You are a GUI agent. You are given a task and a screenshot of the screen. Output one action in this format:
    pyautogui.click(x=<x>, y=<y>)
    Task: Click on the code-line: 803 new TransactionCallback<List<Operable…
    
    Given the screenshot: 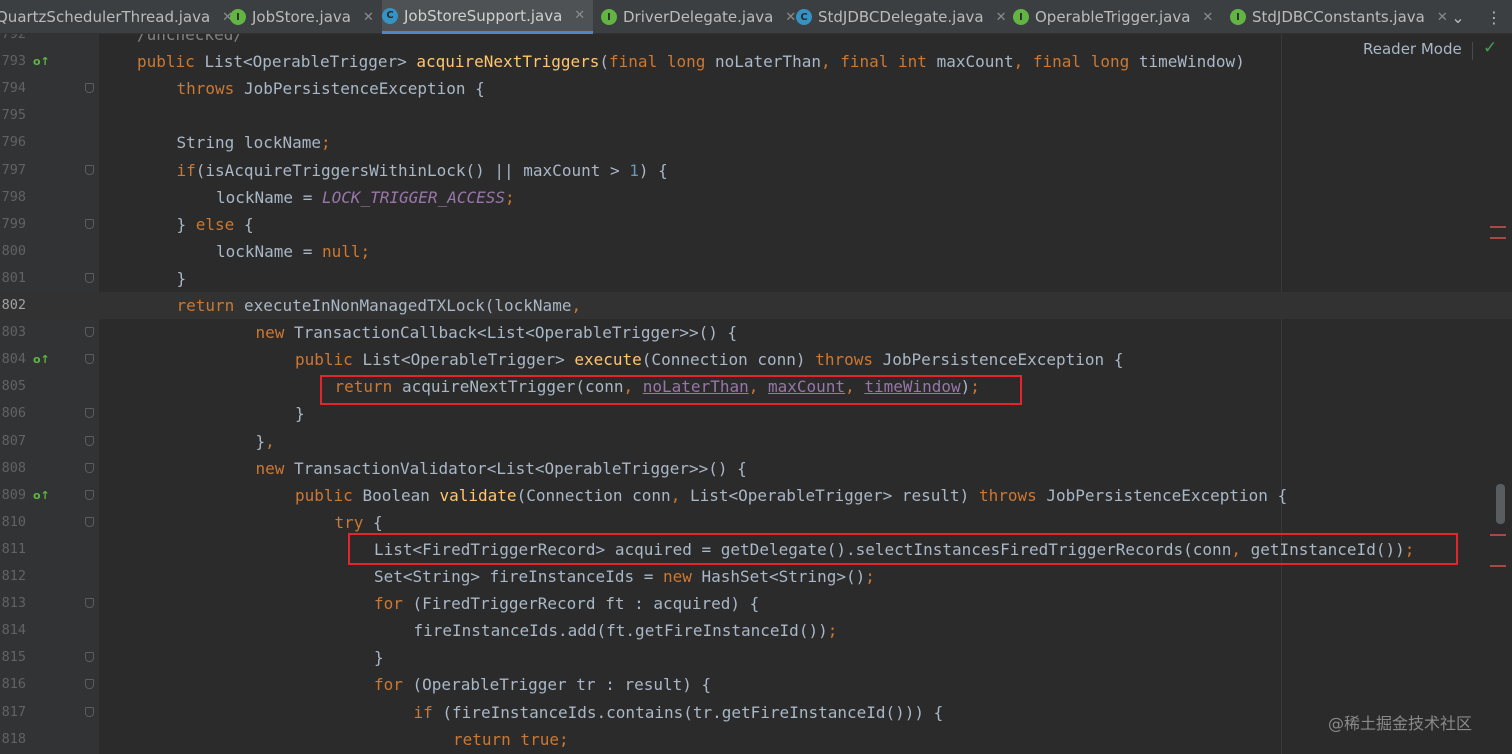 What is the action you would take?
    pyautogui.click(x=756, y=332)
    